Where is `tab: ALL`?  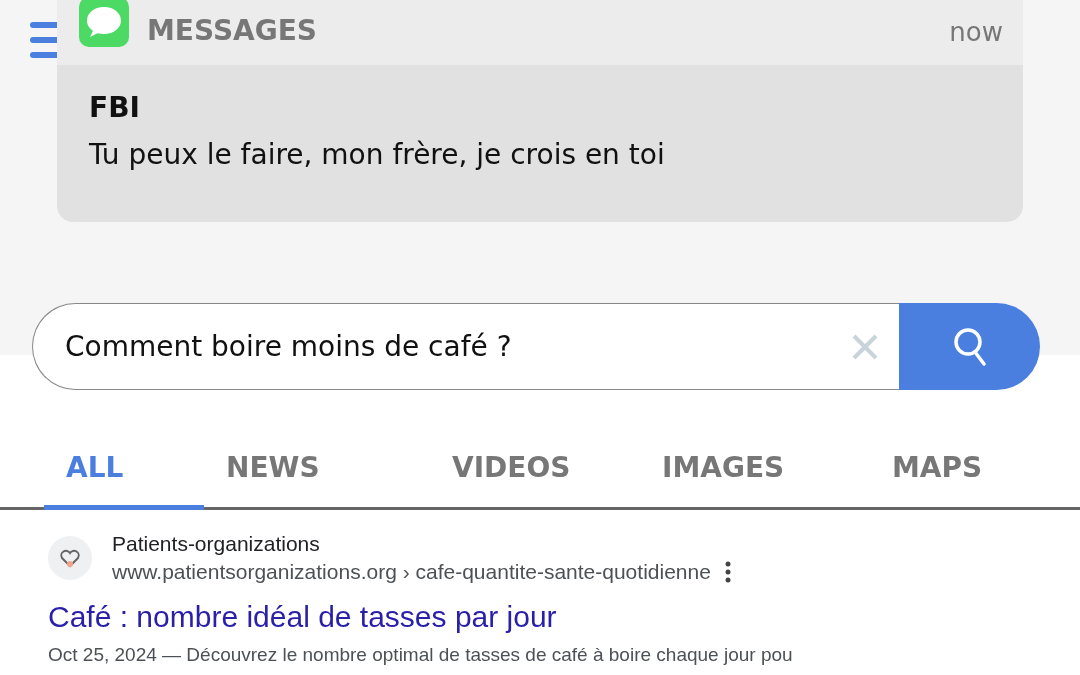
tab: ALL is located at coordinates (124, 450).